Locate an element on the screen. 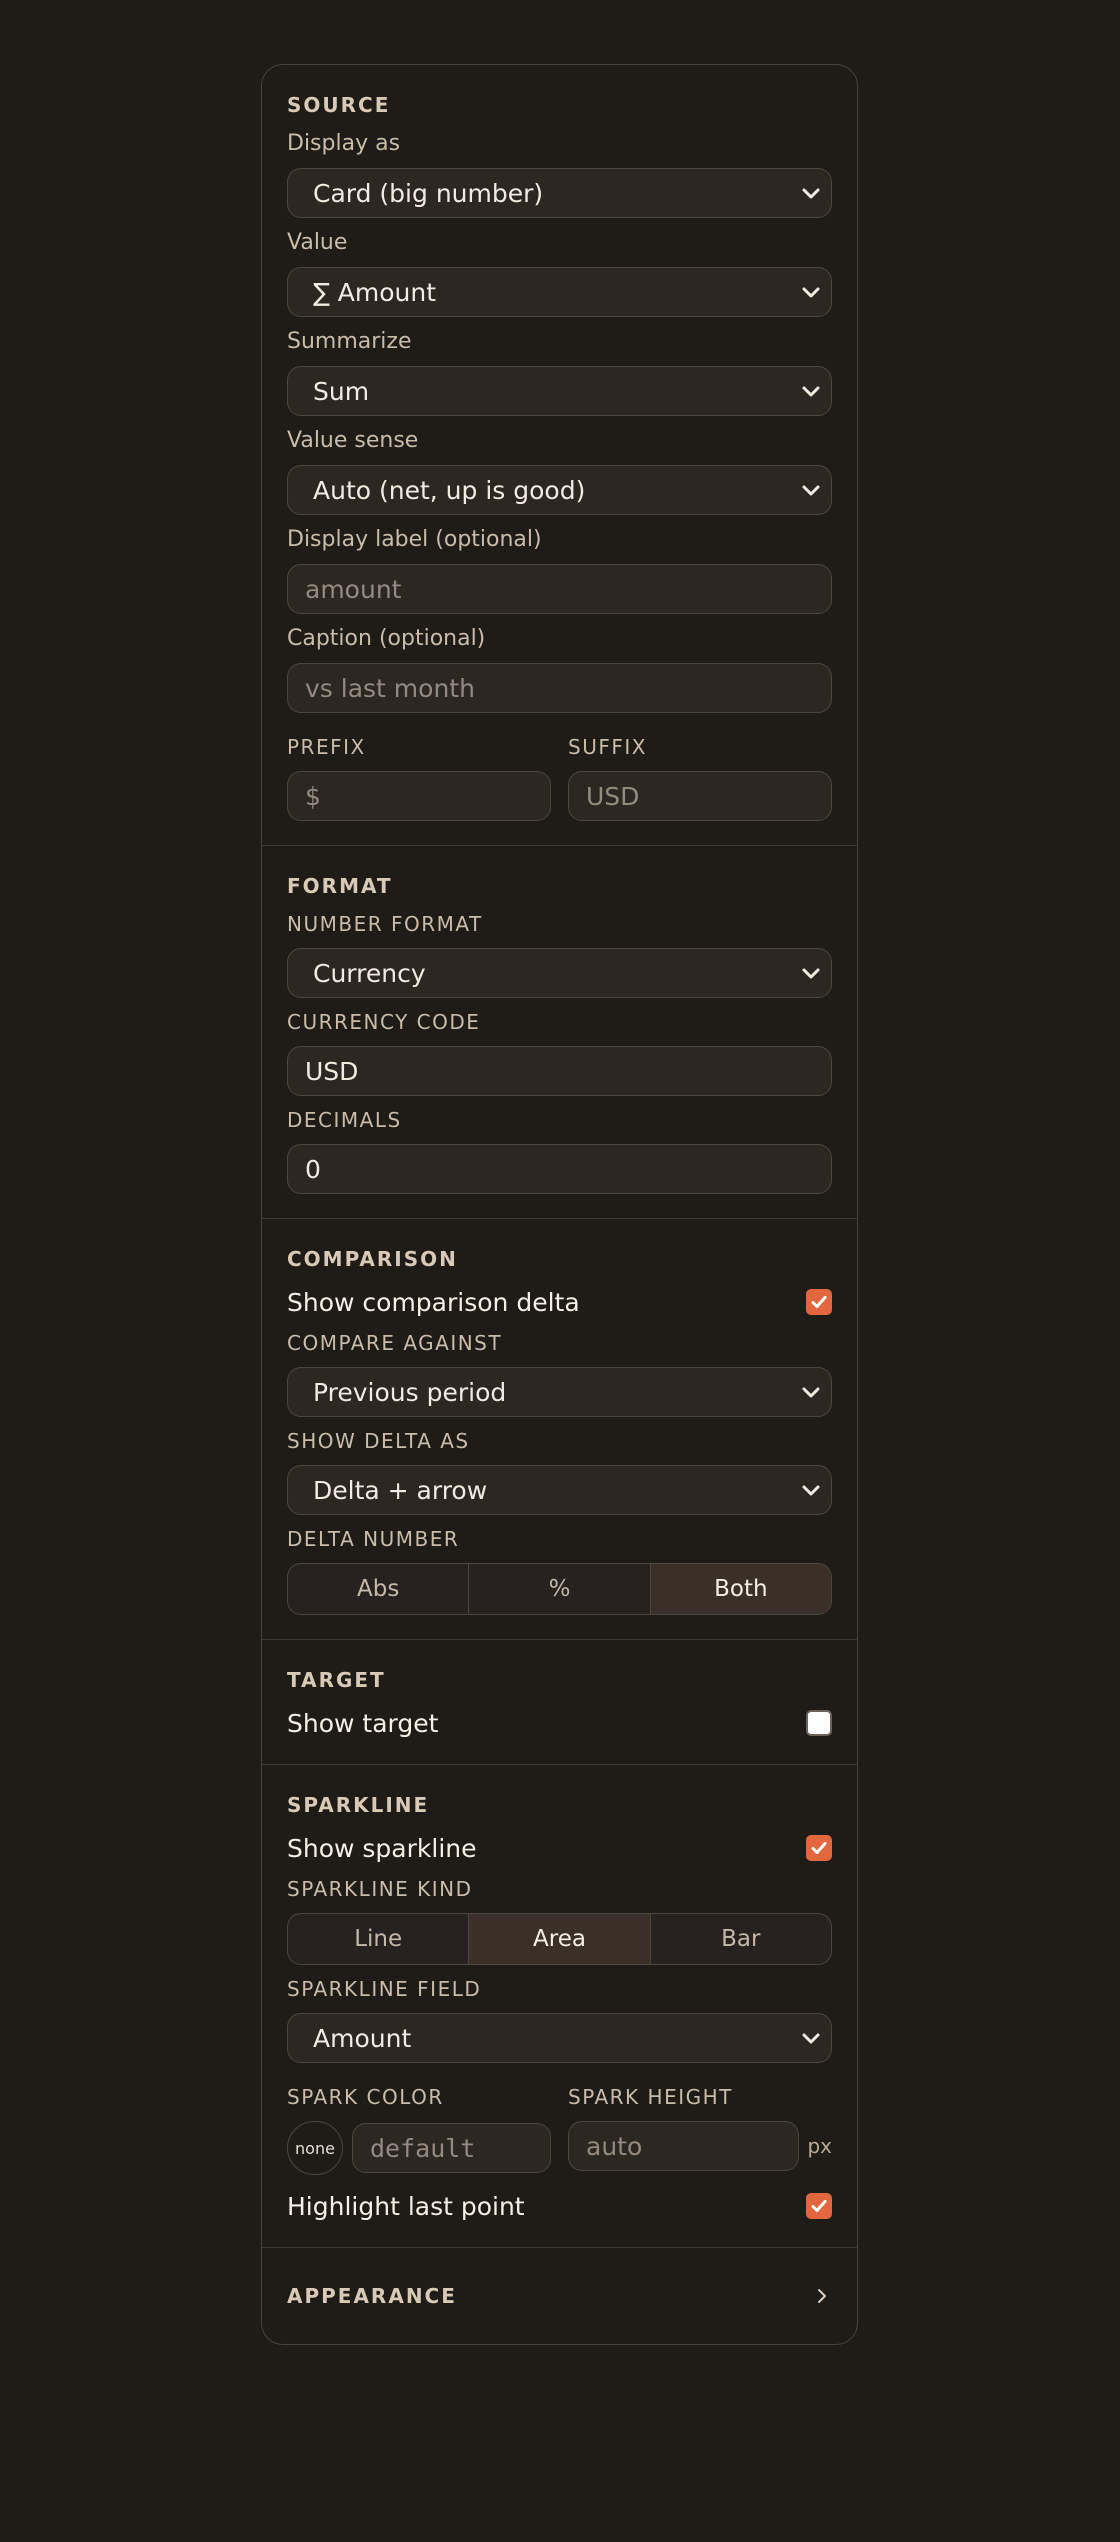  highlight-last-row: Highlight last point is located at coordinates (559, 2206).